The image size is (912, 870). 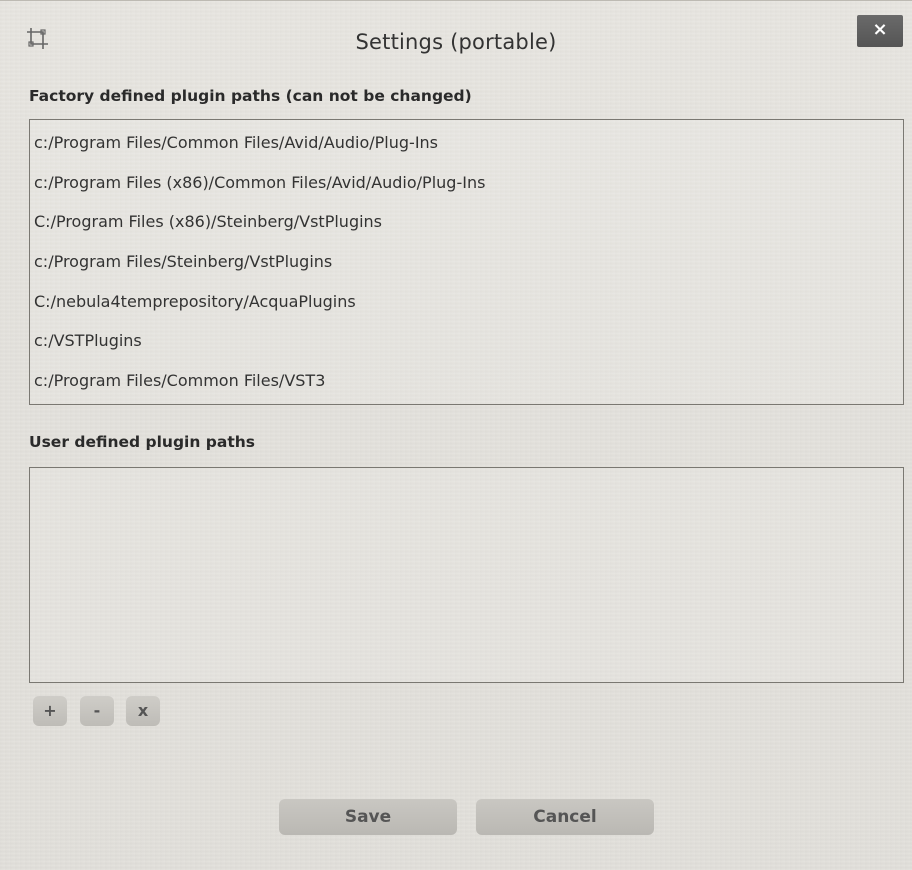 I want to click on save-button: Save, so click(x=368, y=817).